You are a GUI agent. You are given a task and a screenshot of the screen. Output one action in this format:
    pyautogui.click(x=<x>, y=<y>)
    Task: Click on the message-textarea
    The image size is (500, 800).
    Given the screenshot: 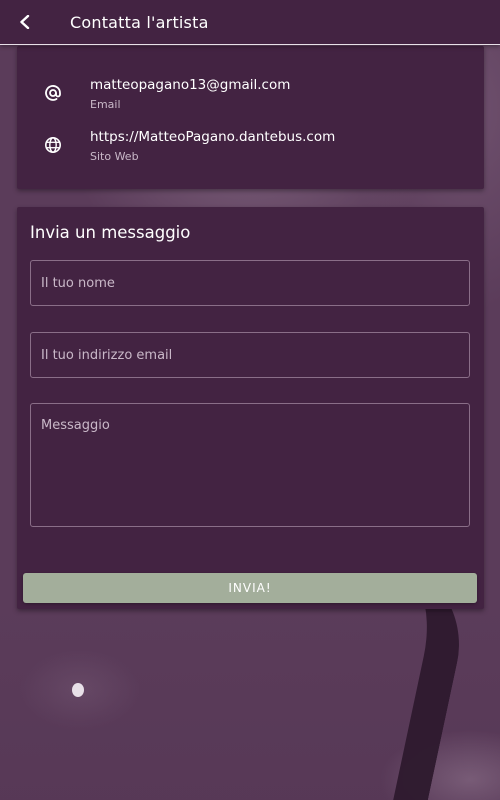 What is the action you would take?
    pyautogui.click(x=250, y=465)
    